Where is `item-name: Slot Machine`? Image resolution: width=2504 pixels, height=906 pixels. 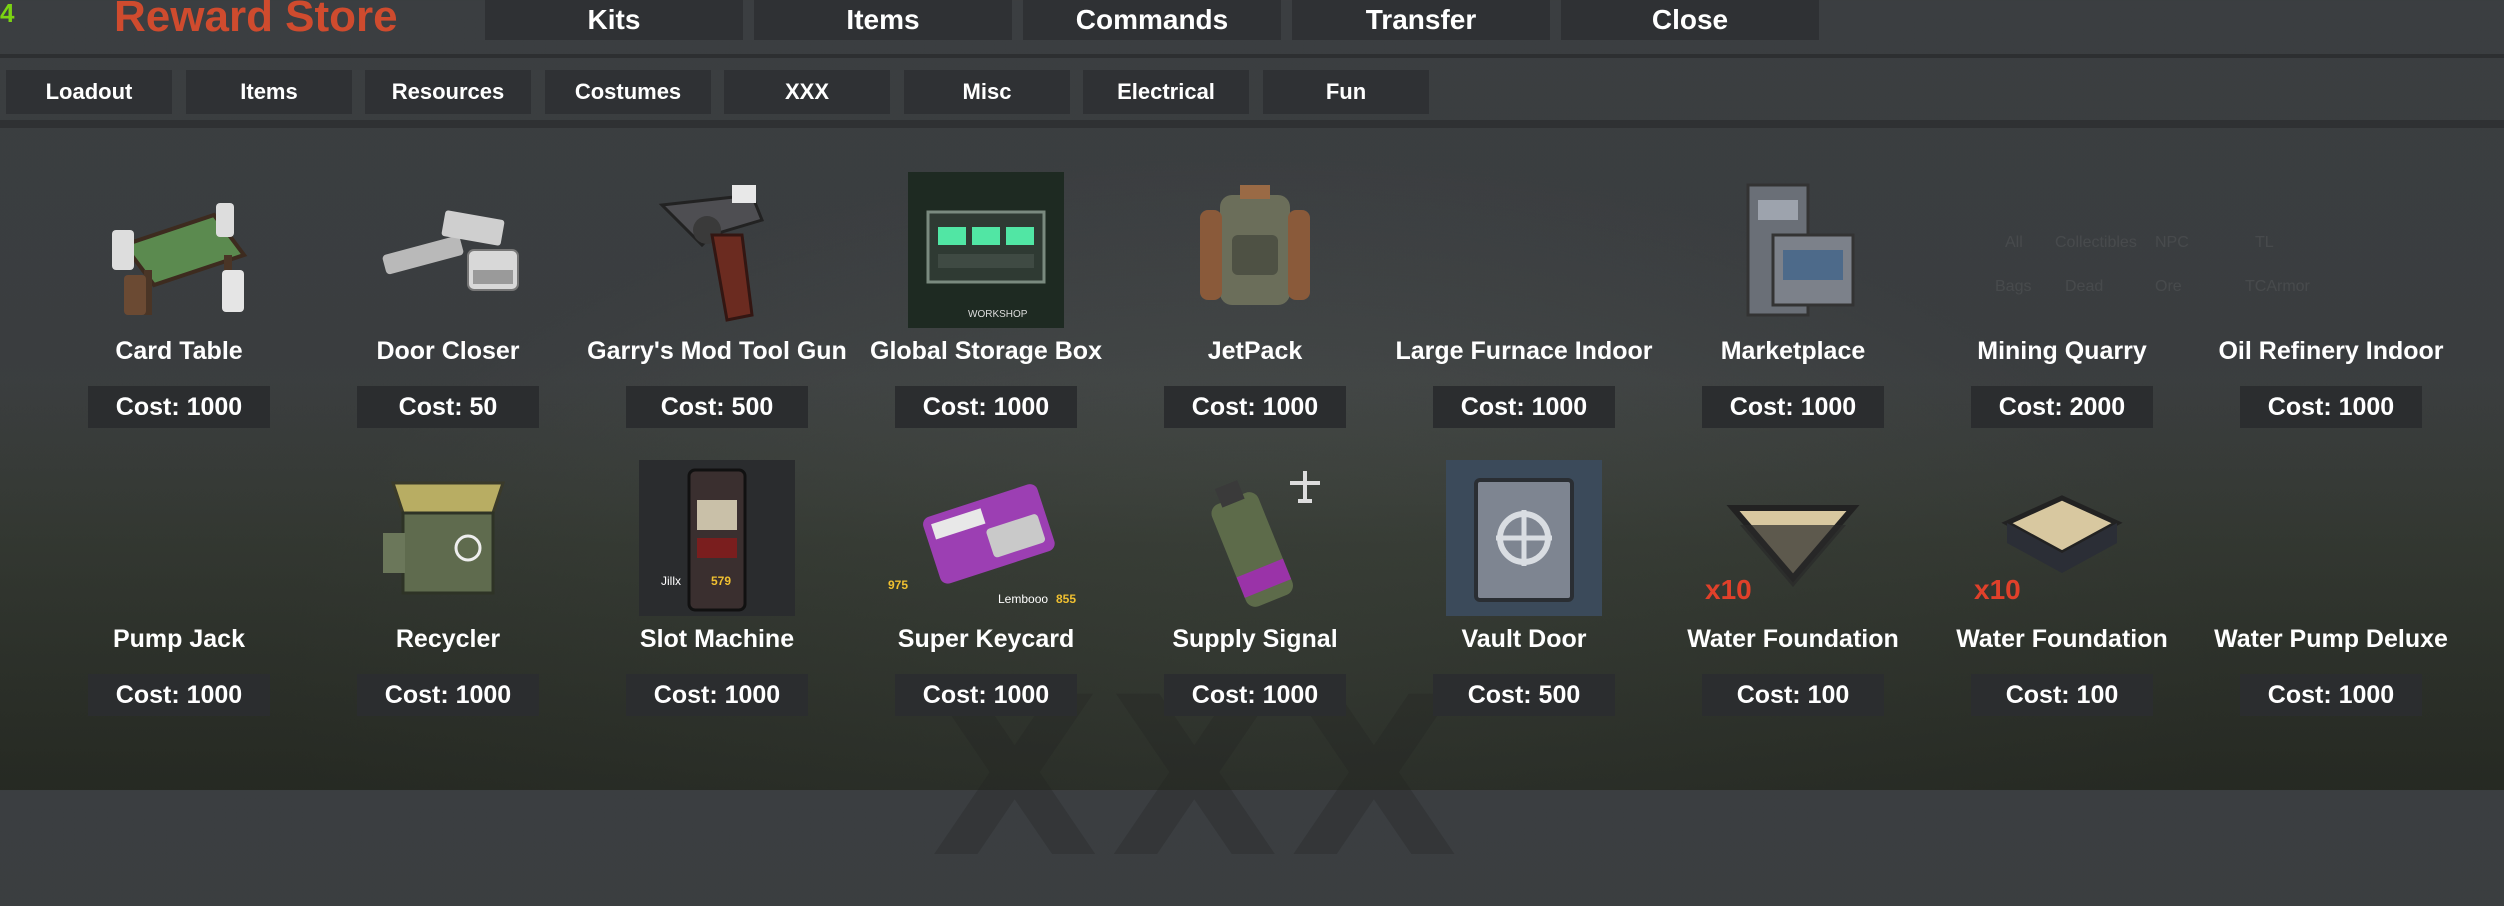
item-name: Slot Machine is located at coordinates (717, 639).